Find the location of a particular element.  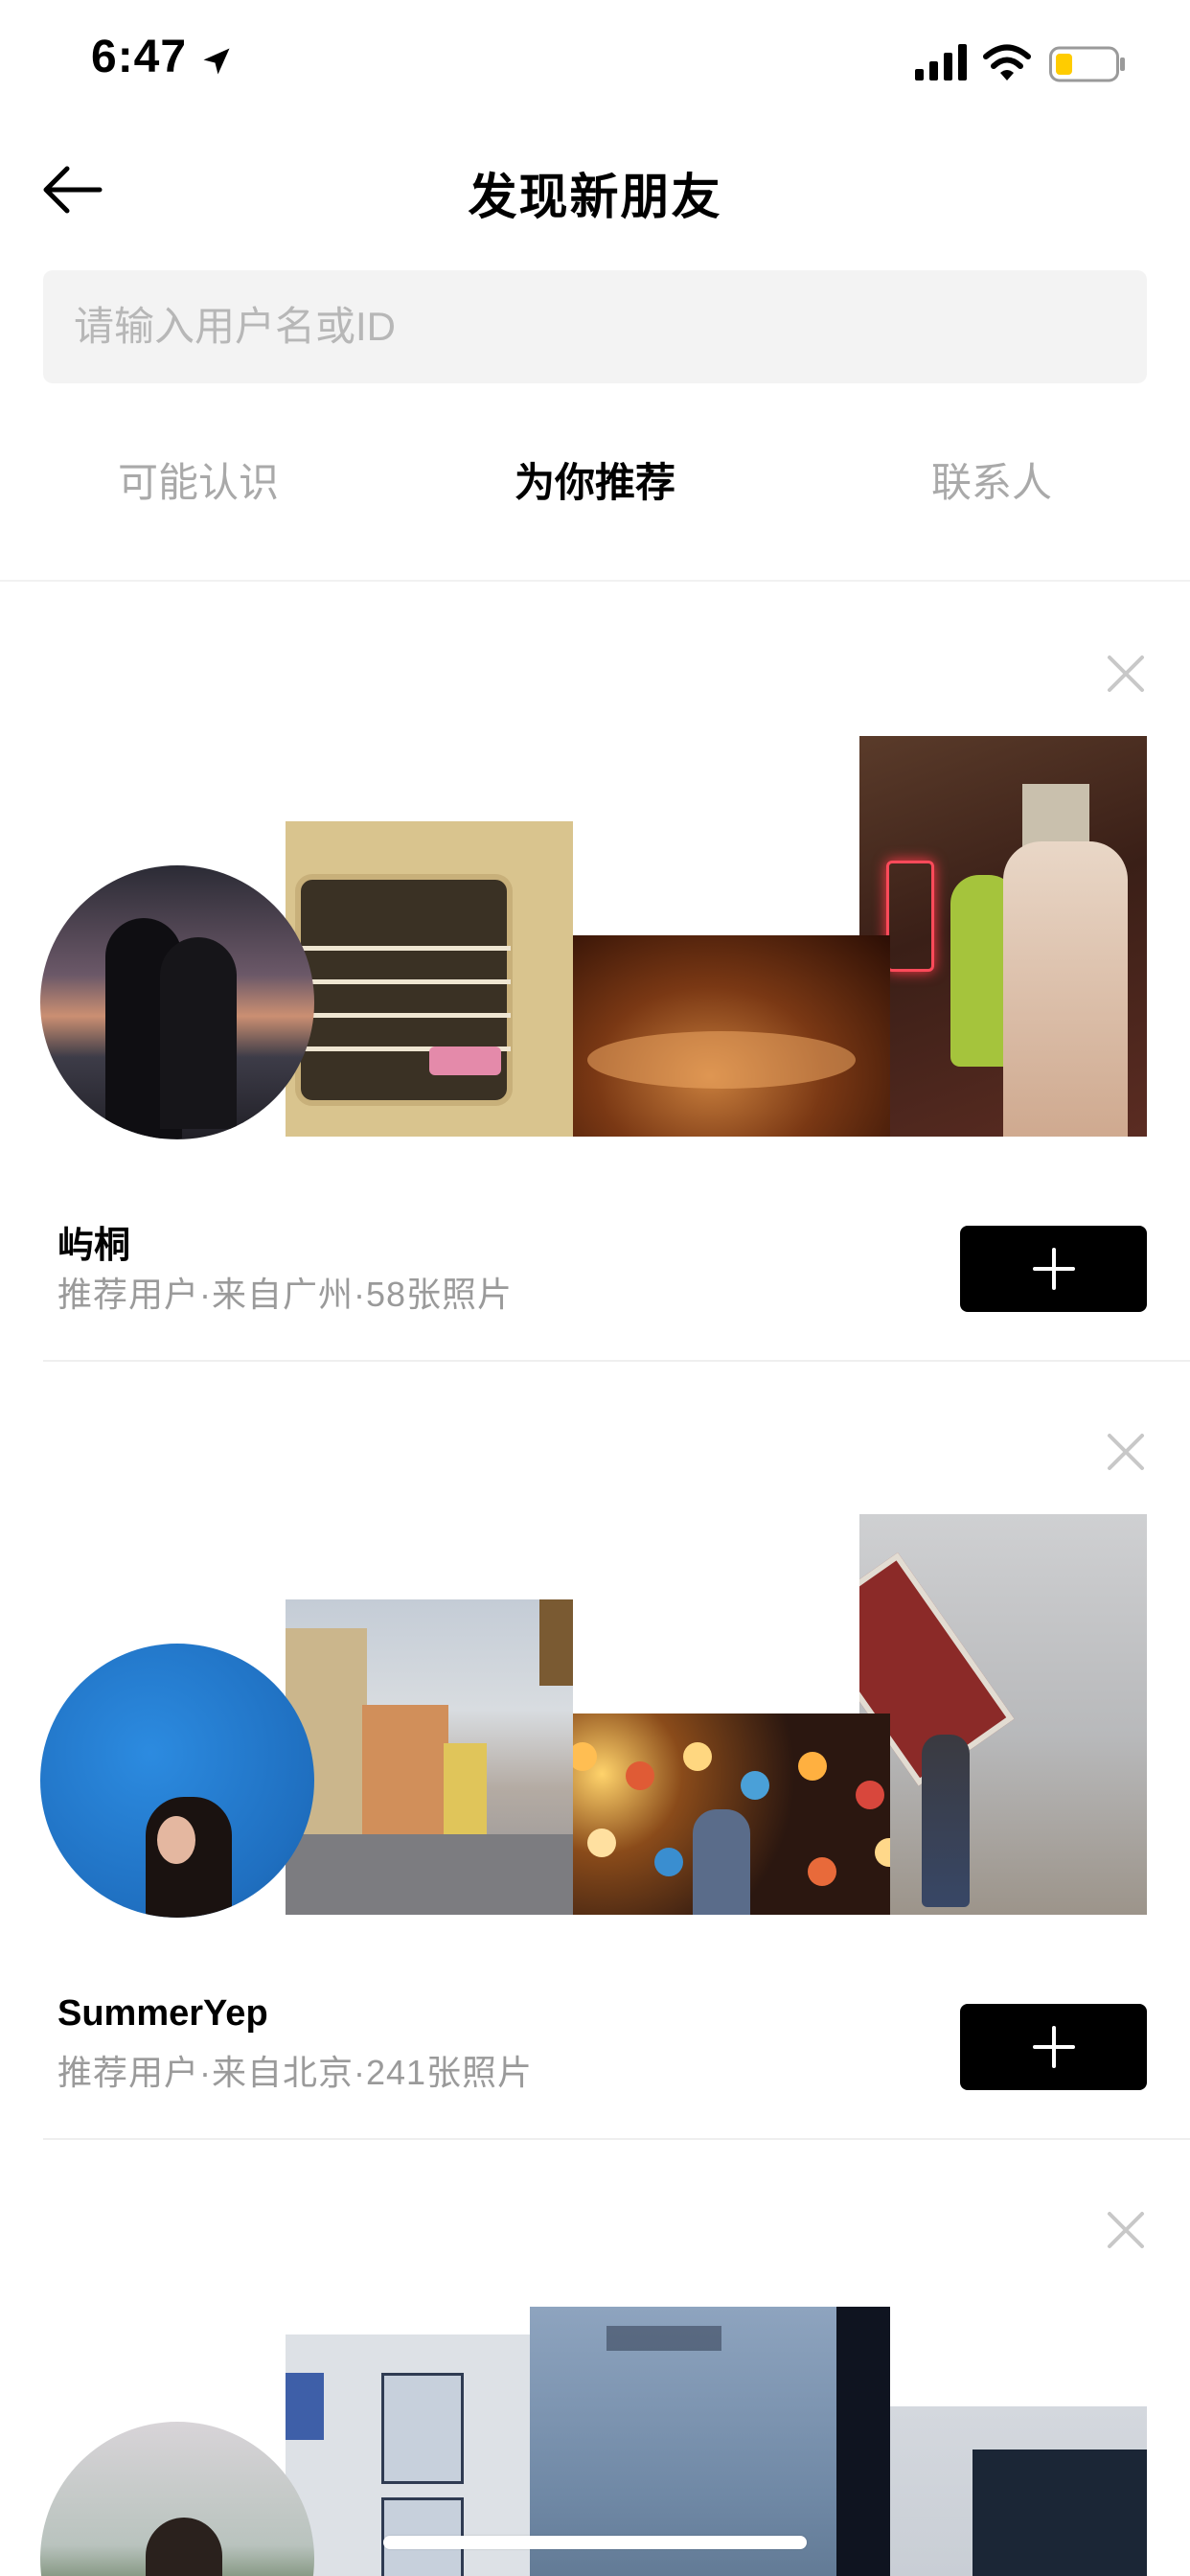

tabs-divider is located at coordinates (595, 581).